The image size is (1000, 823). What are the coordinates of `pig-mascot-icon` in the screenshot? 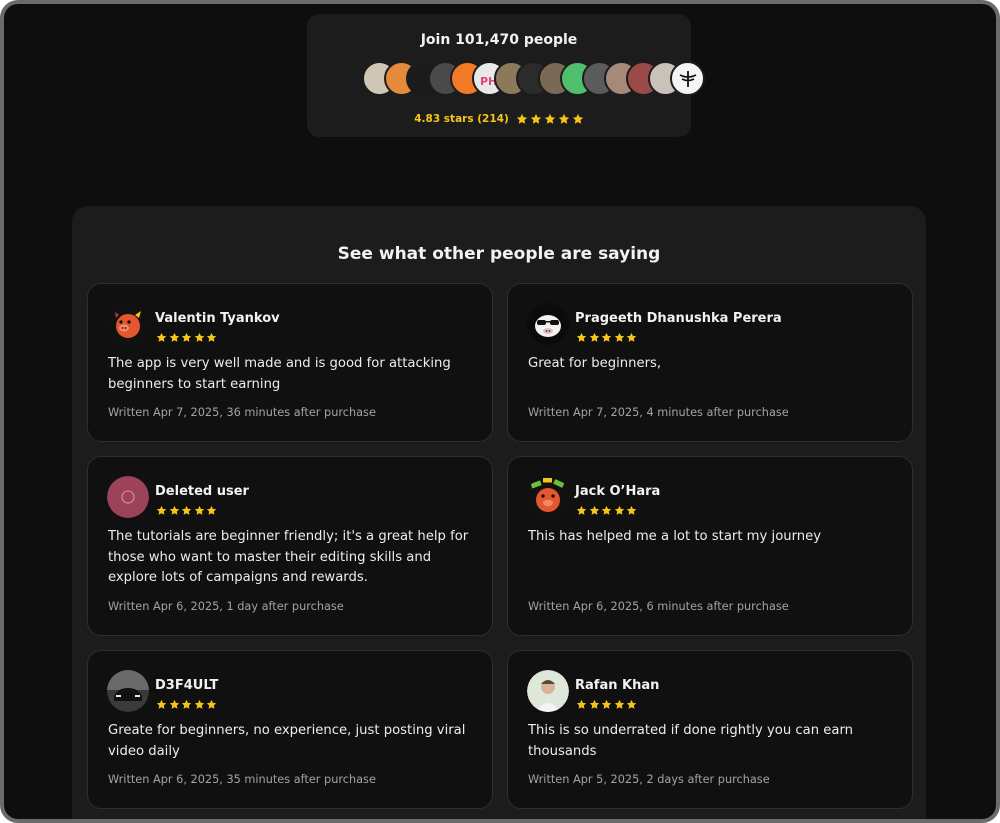 It's located at (128, 324).